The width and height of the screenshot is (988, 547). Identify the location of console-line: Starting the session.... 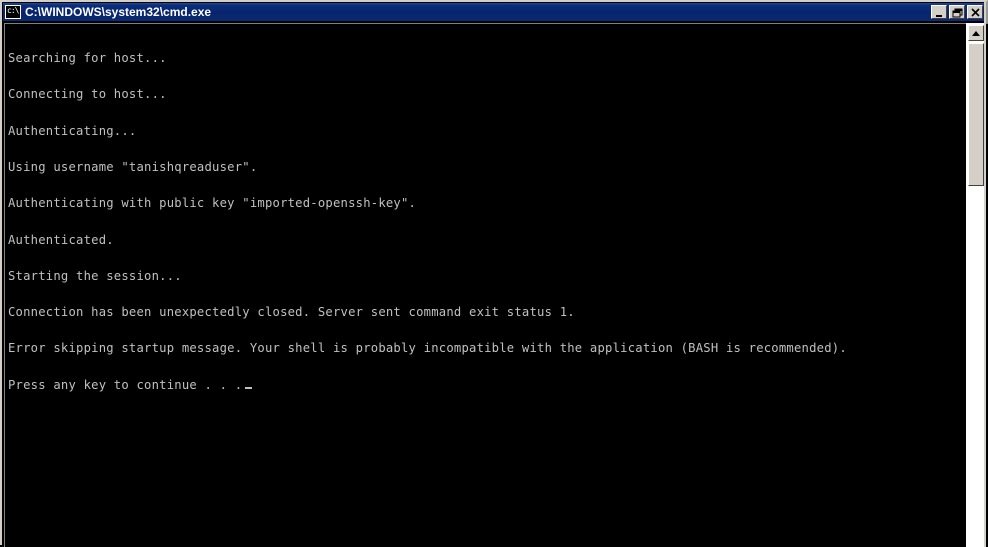
(95, 275).